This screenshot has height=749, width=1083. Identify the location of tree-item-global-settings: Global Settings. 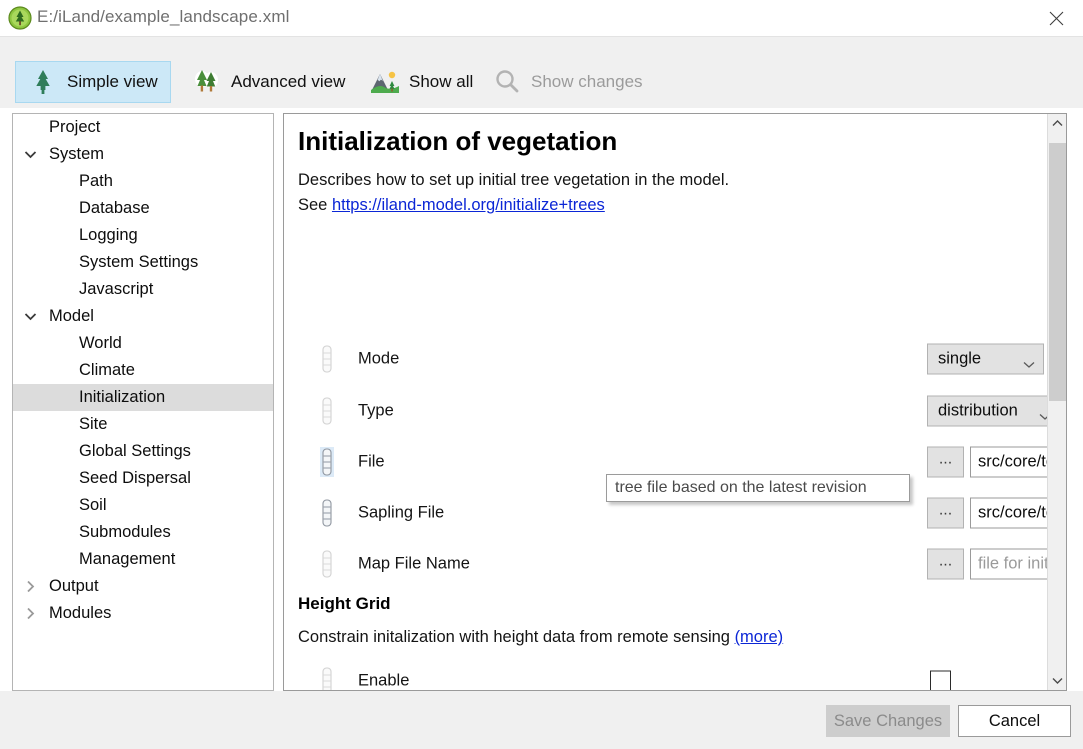
(143, 451).